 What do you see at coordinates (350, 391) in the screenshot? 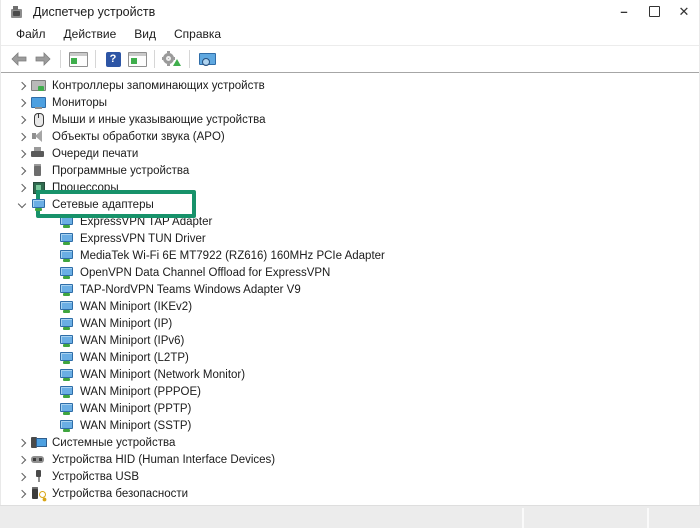
I see `tree-item-wan-pppoe: WAN Miniport (PPPOE)` at bounding box center [350, 391].